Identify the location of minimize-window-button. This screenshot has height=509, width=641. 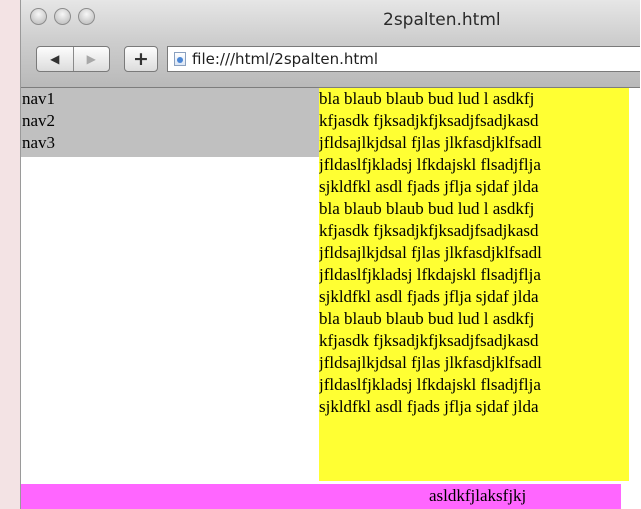
(62, 16).